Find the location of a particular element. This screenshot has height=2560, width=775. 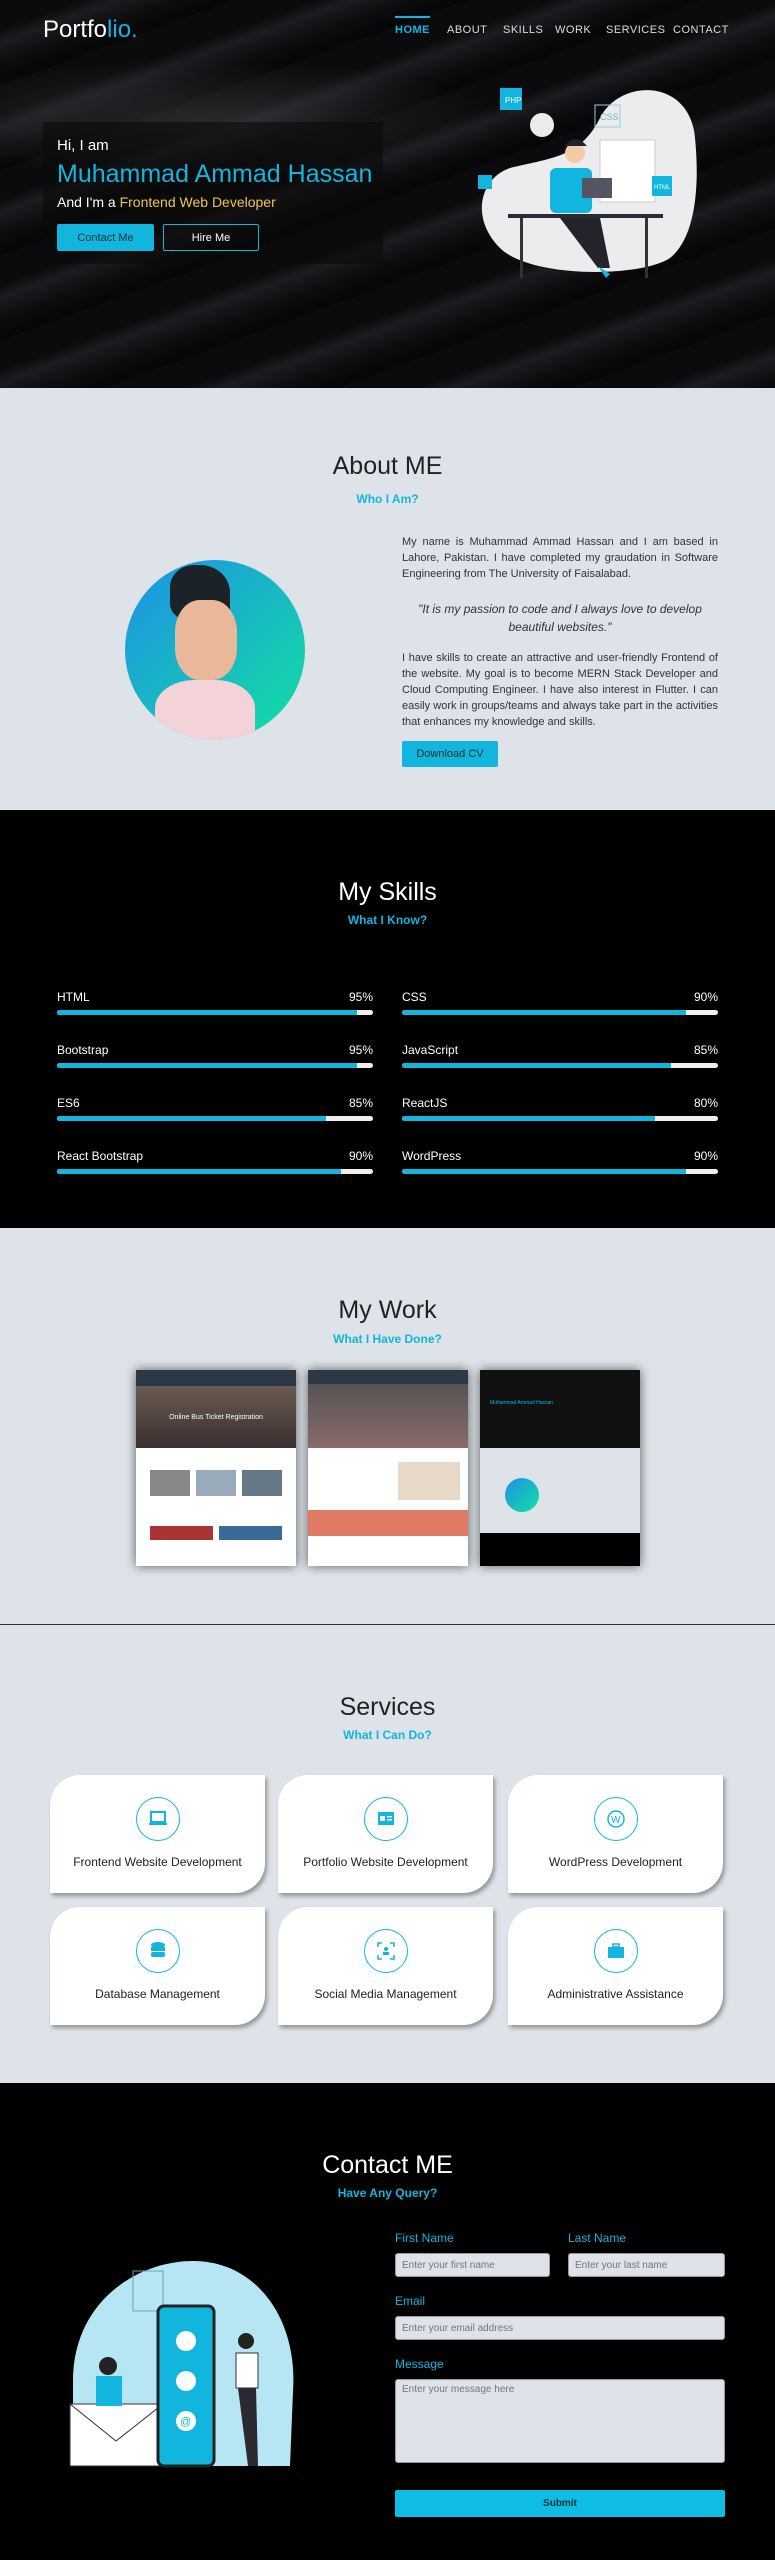

hero-name: Muhammad Ammad Hassan is located at coordinates (215, 174).